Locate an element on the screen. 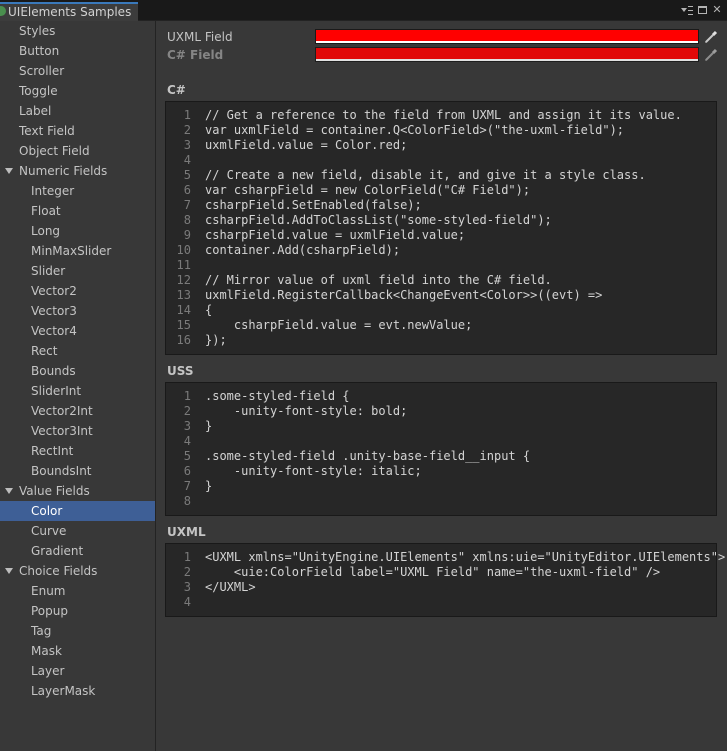 This screenshot has width=727, height=751. sidebar-item-object-field: Object Field is located at coordinates (77, 151).